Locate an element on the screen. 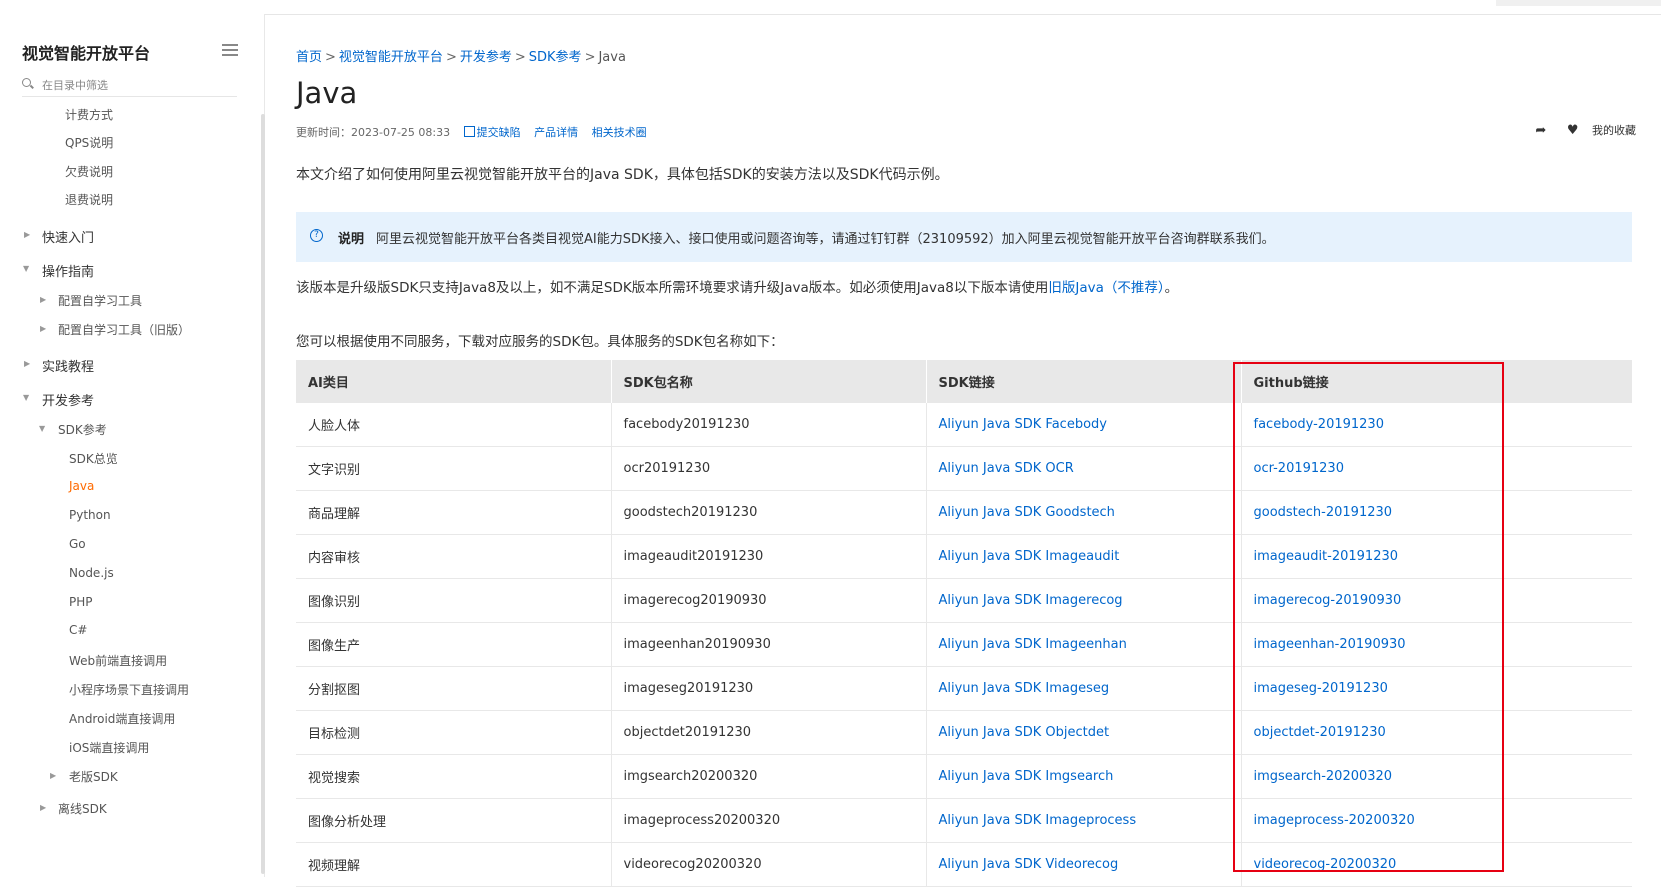 The image size is (1661, 887). submit-bug-link: 提交缺陷 is located at coordinates (492, 132).